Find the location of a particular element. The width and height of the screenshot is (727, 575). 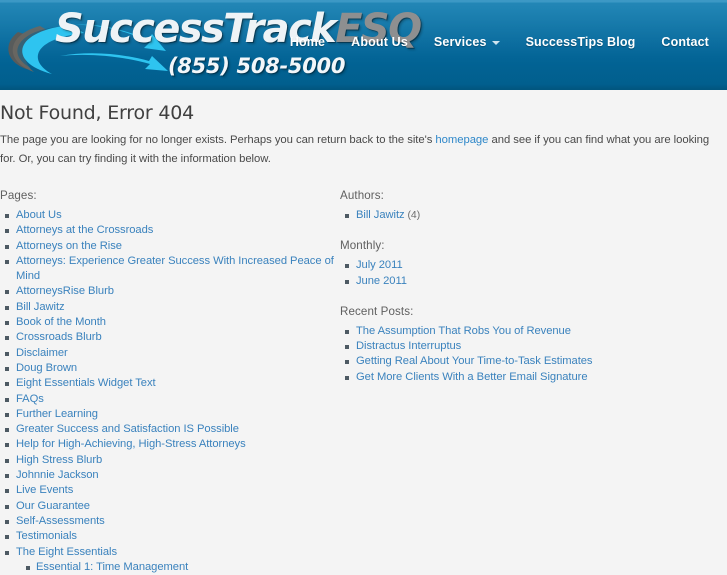

page-sublink: Essential 1: Time Management is located at coordinates (112, 567).